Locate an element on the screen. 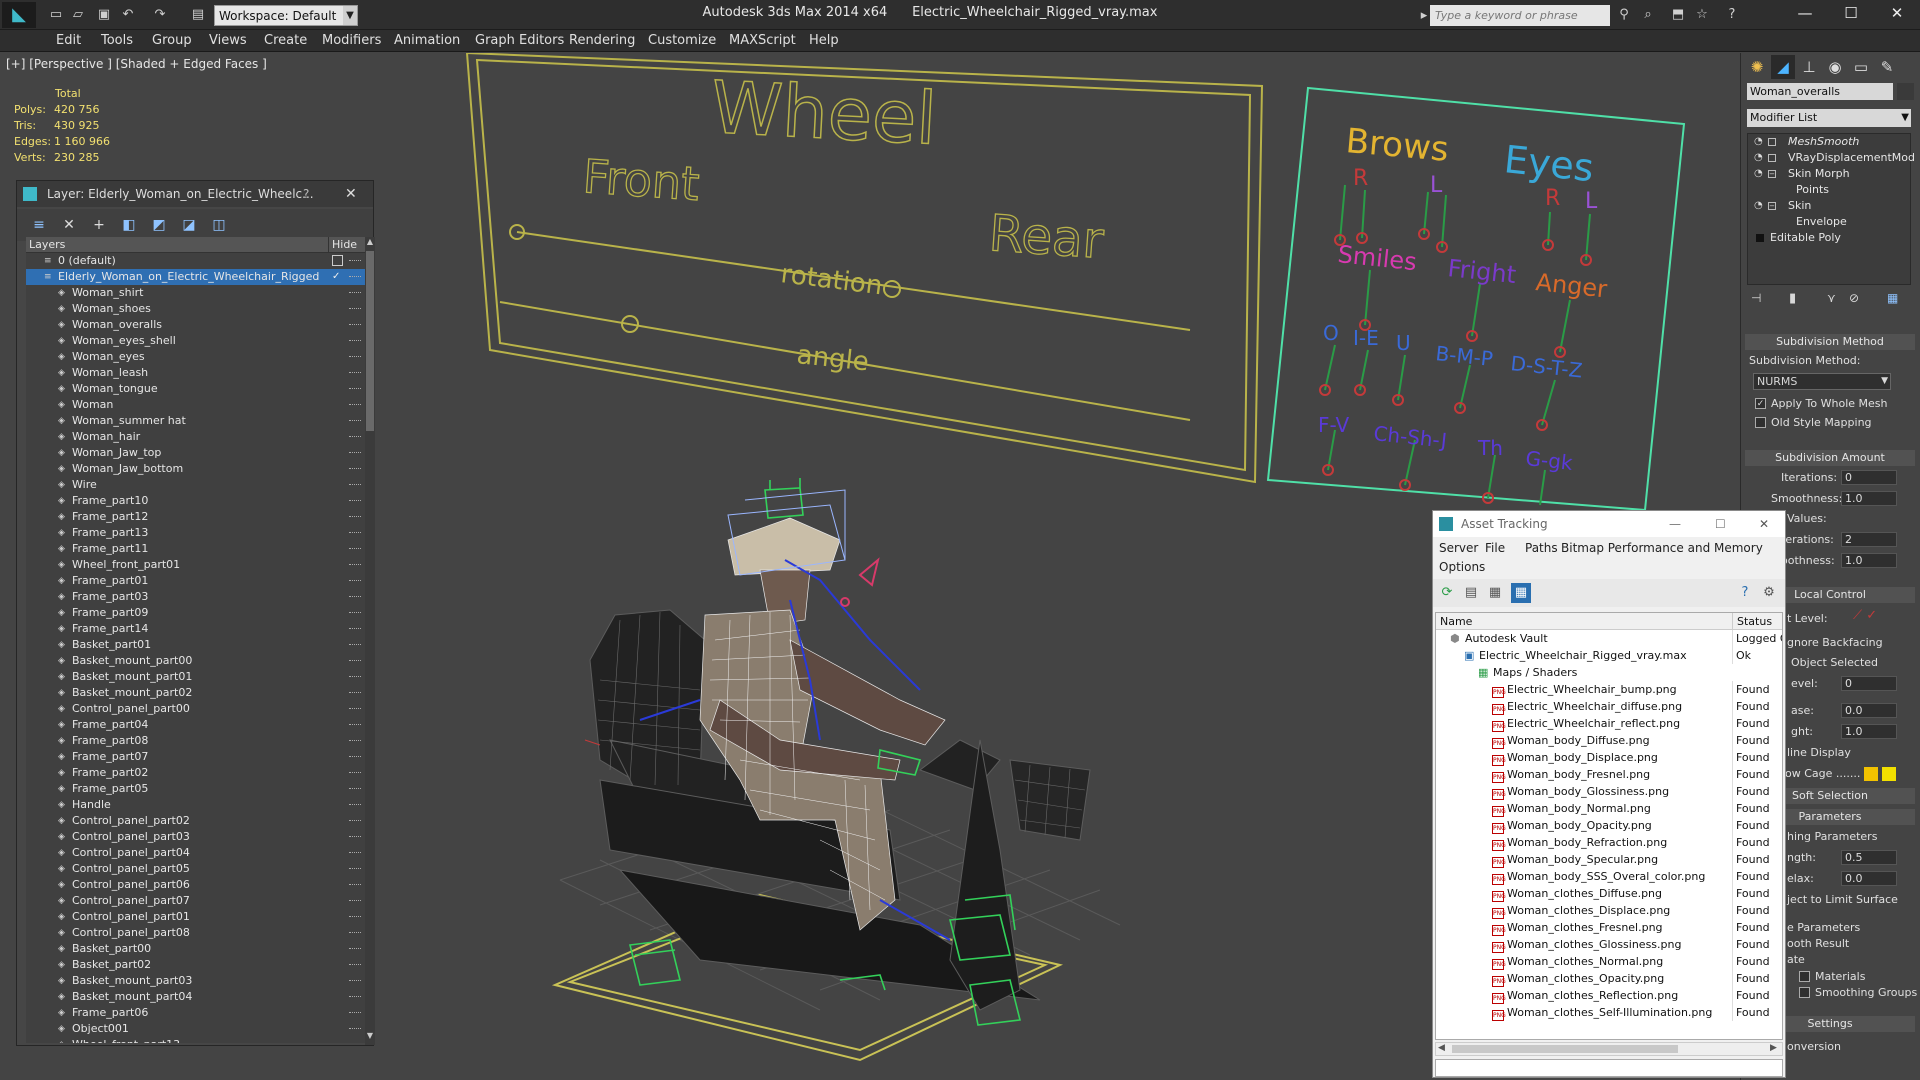 The image size is (1920, 1080). layer-object-row: ◈ Frame_part06 is located at coordinates (196, 1013).